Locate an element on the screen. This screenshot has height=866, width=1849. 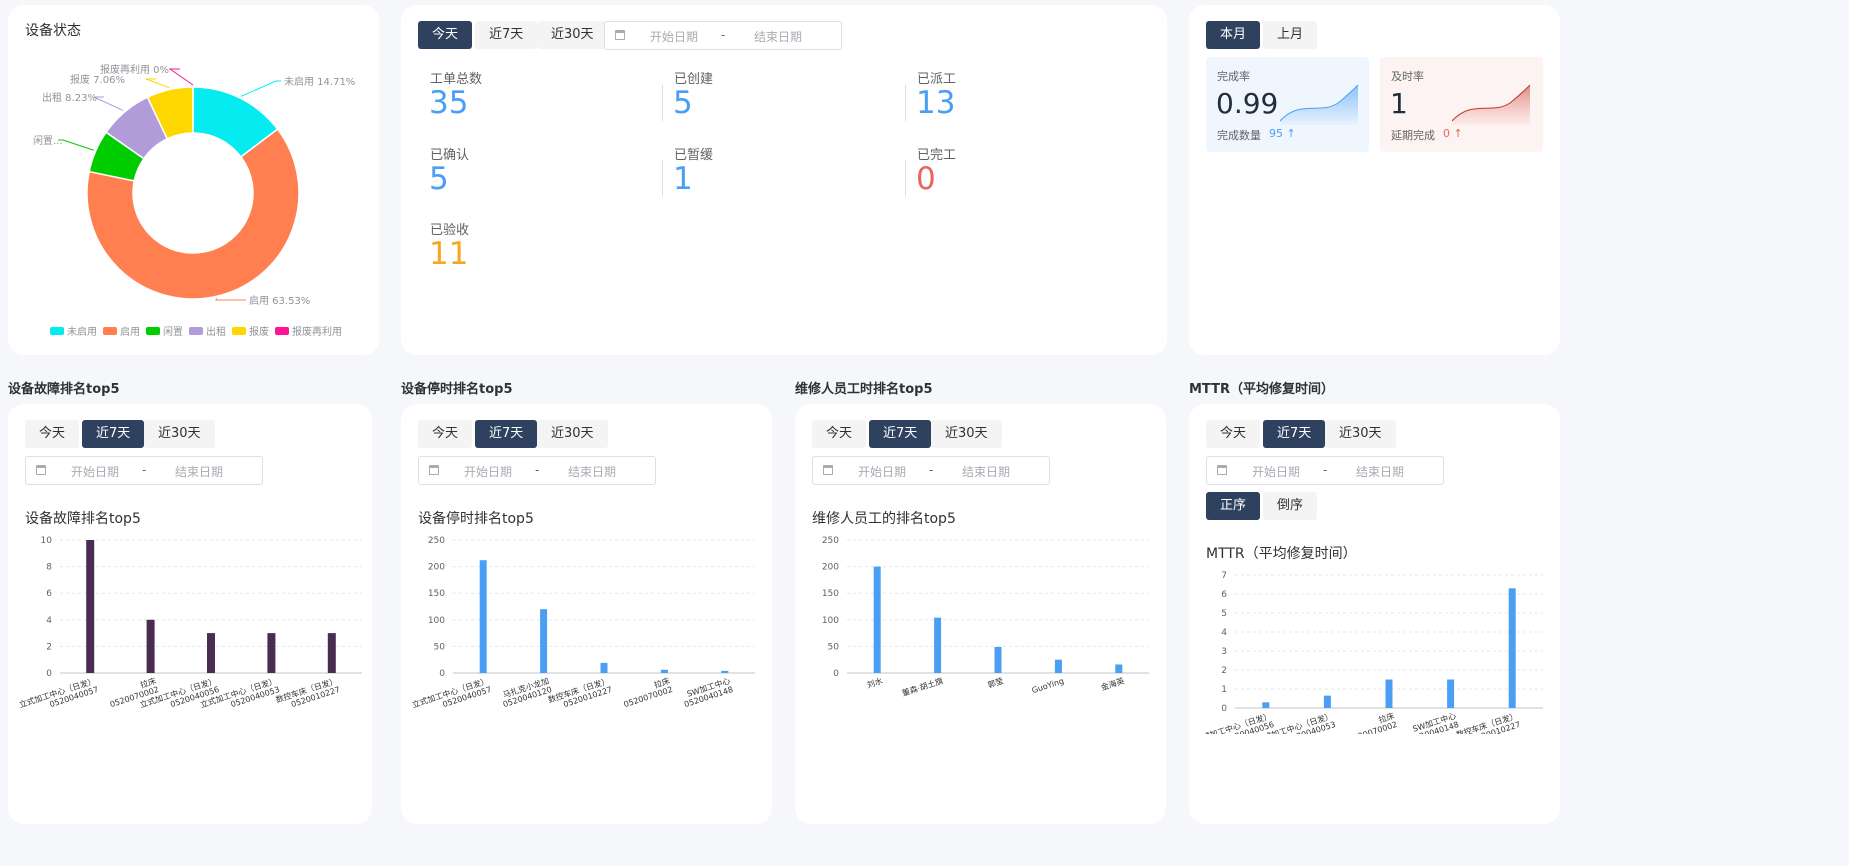
x-tick-label-line: 董森·胡土旗 is located at coordinates (923, 686).